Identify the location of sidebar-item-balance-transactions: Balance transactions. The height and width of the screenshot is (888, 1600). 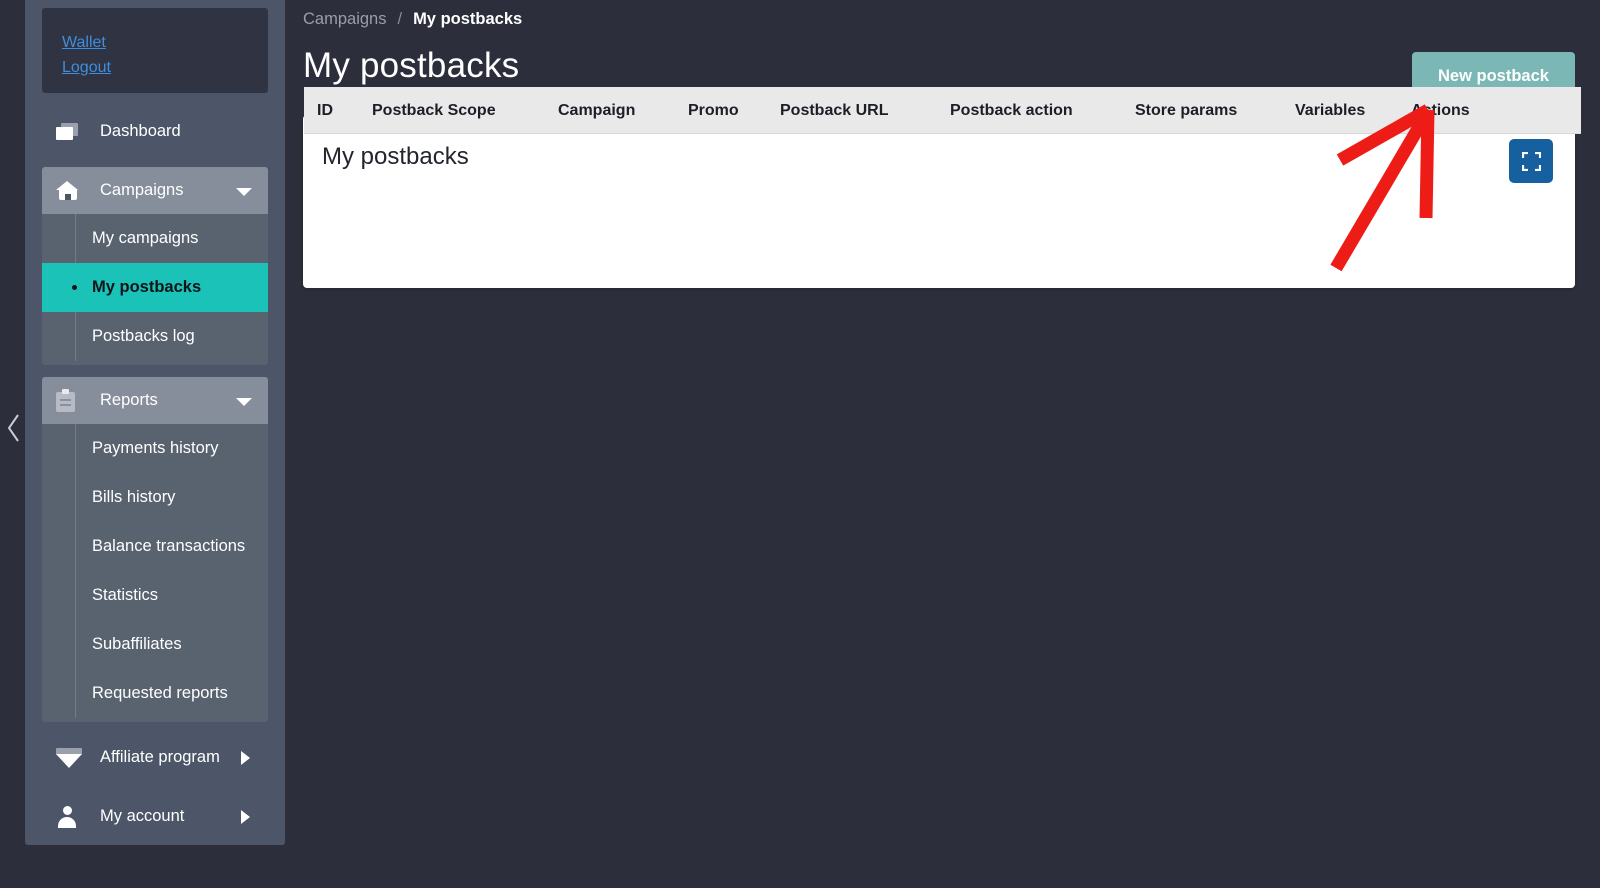
(155, 546).